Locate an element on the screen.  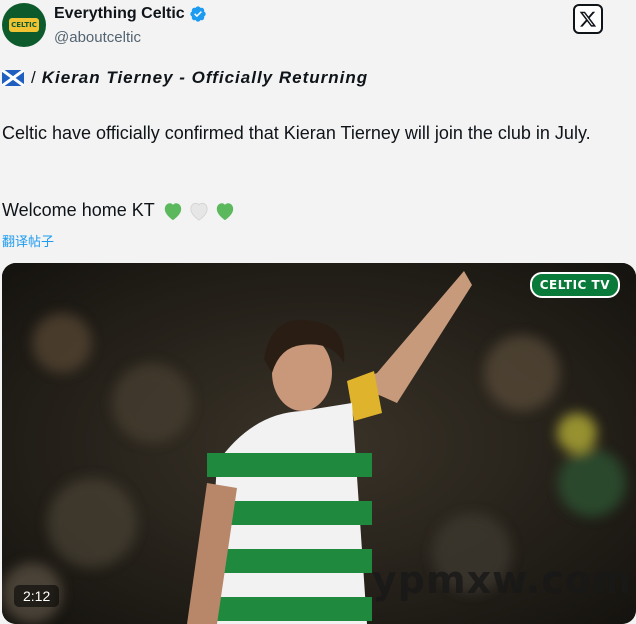
x-glyph-icon is located at coordinates (588, 19).